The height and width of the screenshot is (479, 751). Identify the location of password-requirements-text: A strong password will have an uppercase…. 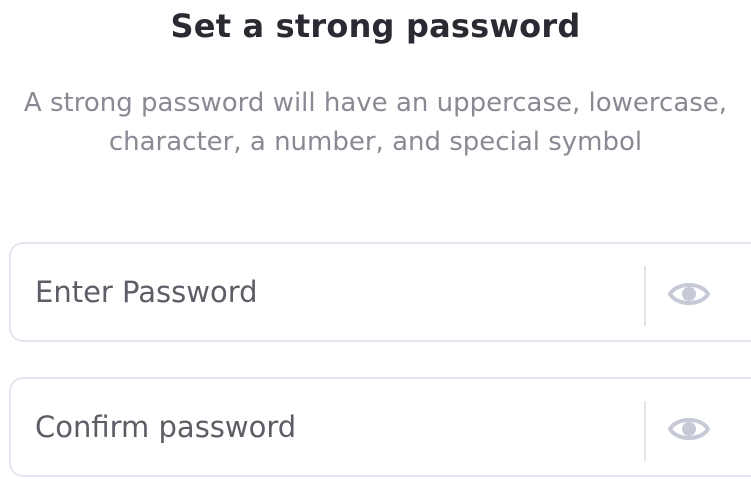
(375, 122).